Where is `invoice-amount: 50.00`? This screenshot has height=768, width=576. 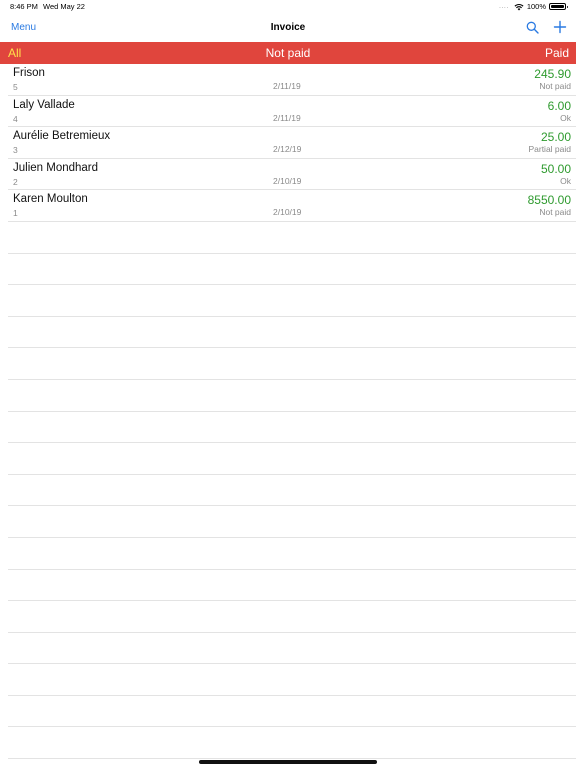
invoice-amount: 50.00 is located at coordinates (555, 168).